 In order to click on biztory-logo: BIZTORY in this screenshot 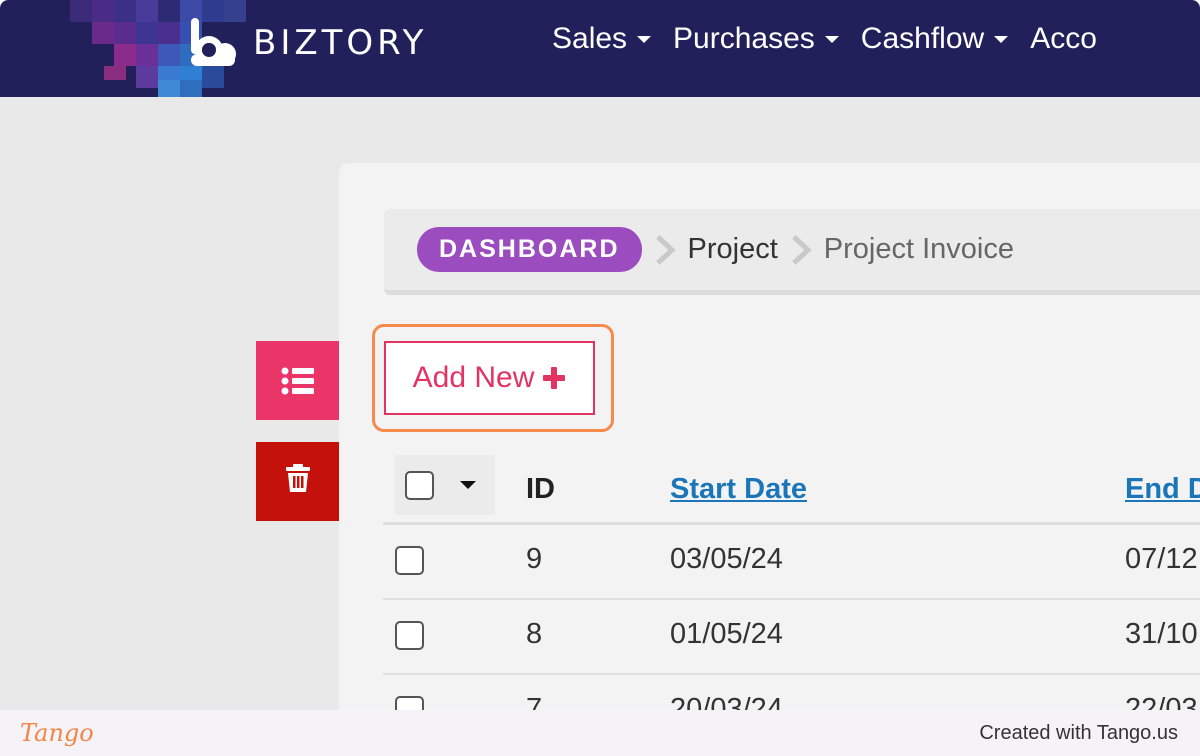, I will do `click(307, 43)`.